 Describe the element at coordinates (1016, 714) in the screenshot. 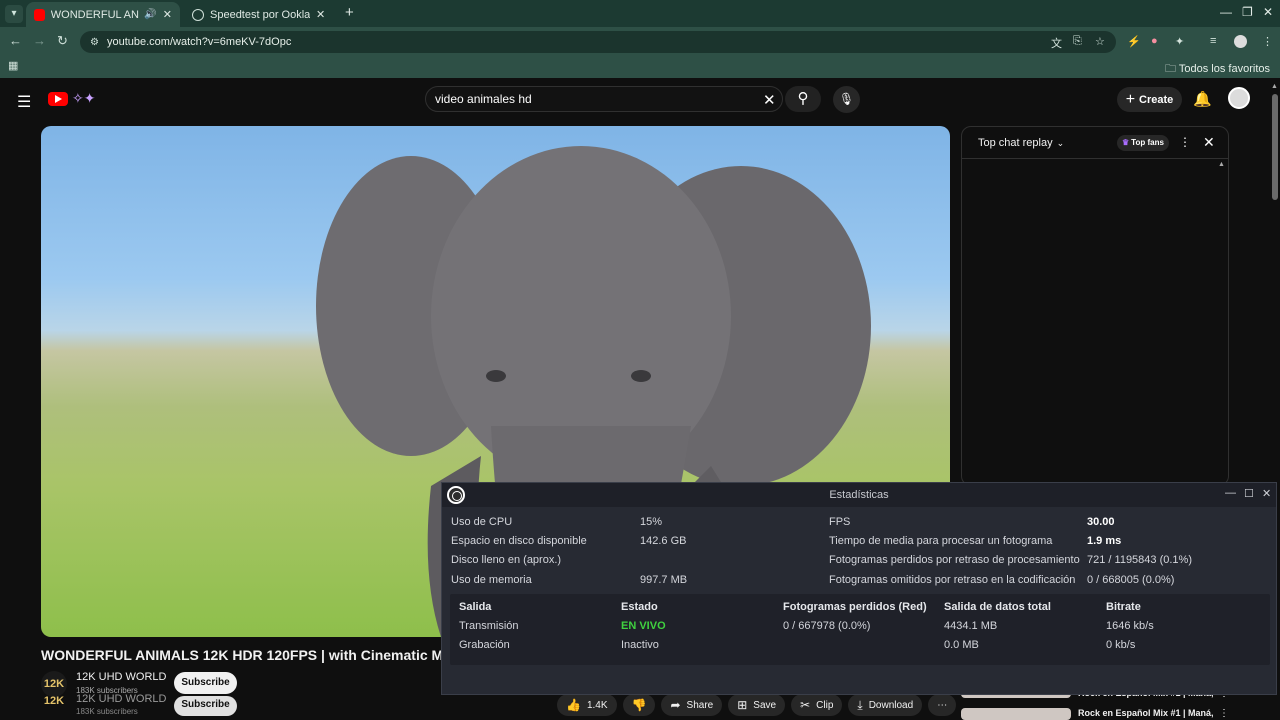

I see `recommendation-thumbnail` at that location.